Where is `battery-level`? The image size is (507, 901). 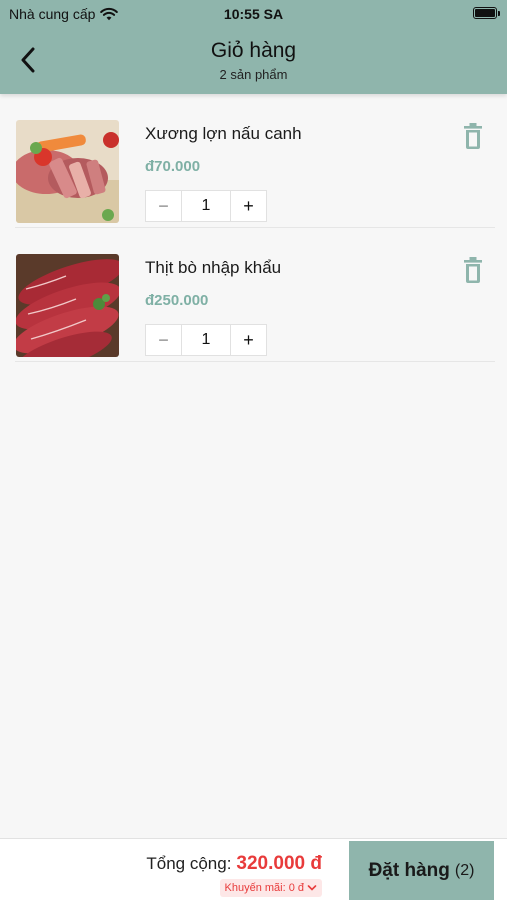 battery-level is located at coordinates (485, 13).